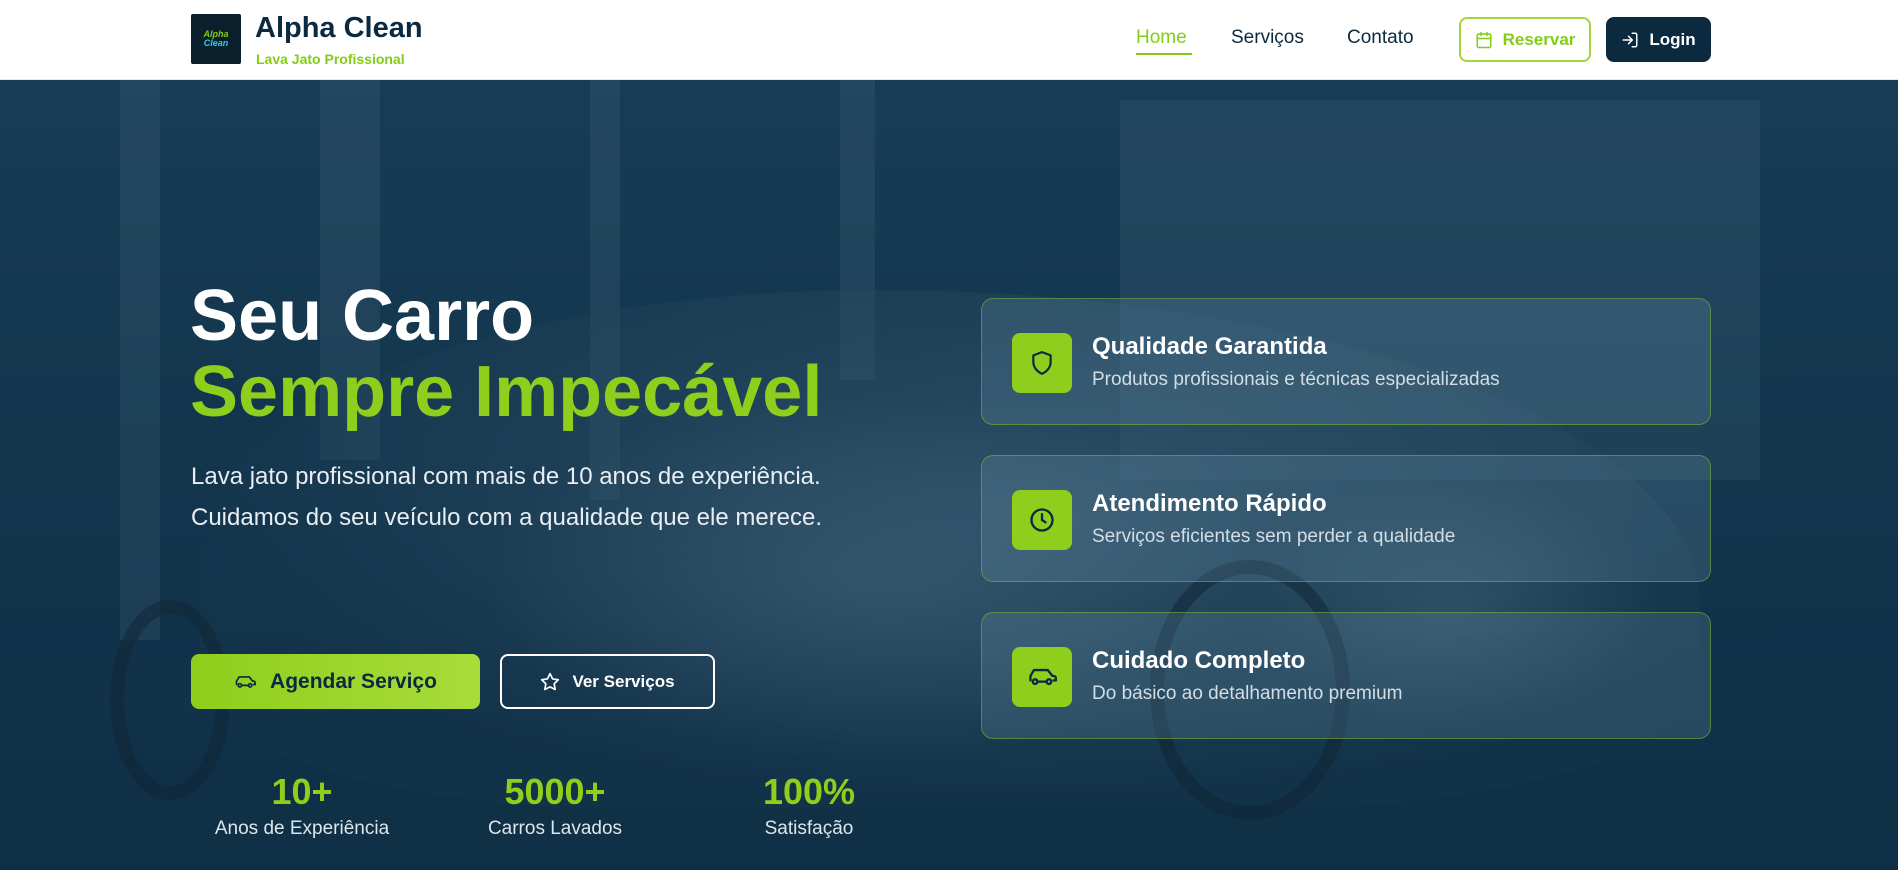  I want to click on logo-text-clean: Clean, so click(216, 43).